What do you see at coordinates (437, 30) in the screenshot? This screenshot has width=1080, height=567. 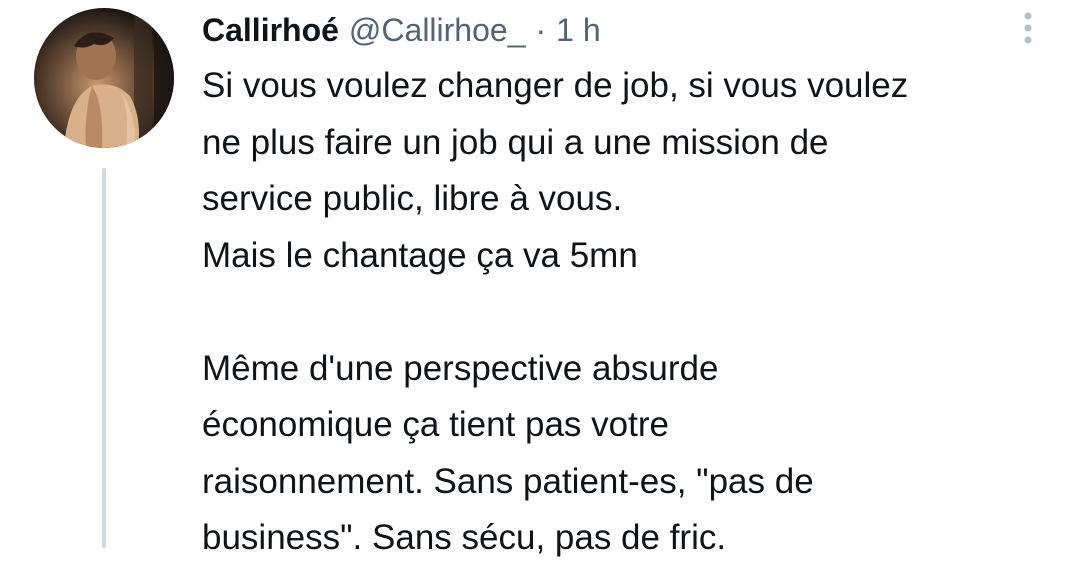 I see `author-handle: @Callirhoe_` at bounding box center [437, 30].